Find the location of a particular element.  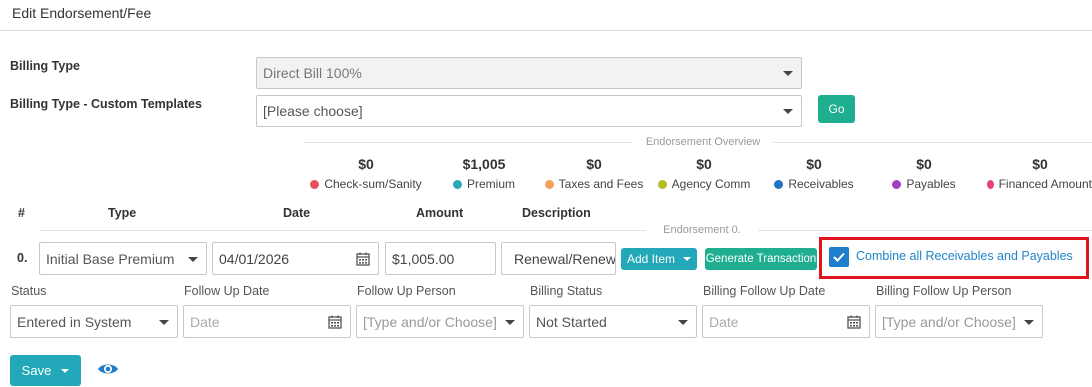

billing-status-label: Billing Status is located at coordinates (566, 291).